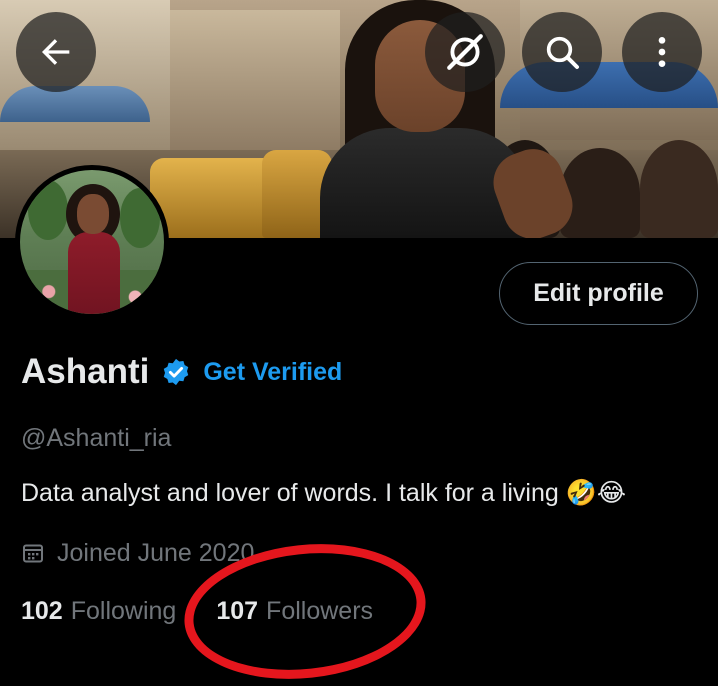 The image size is (718, 686). What do you see at coordinates (272, 372) in the screenshot?
I see `get-verified-link: Get Verified` at bounding box center [272, 372].